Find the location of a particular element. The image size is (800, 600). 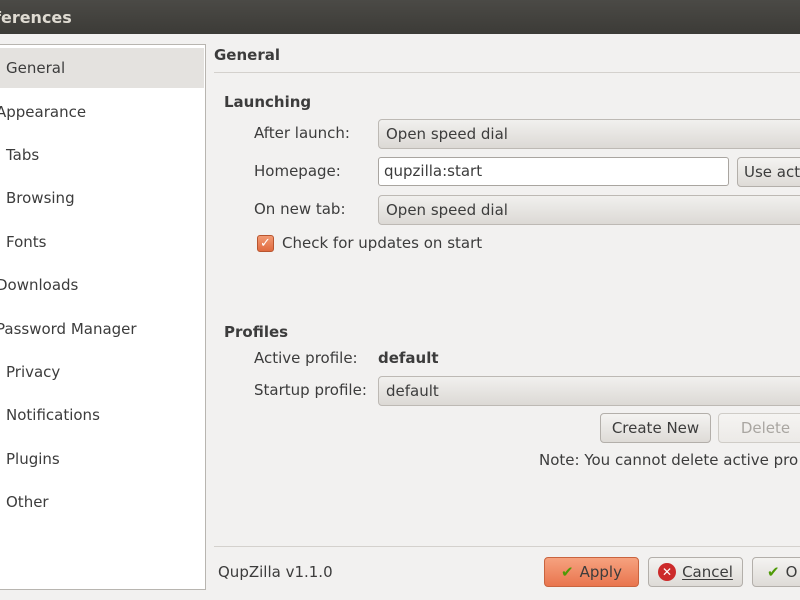

apply-label: Apply is located at coordinates (600, 572).